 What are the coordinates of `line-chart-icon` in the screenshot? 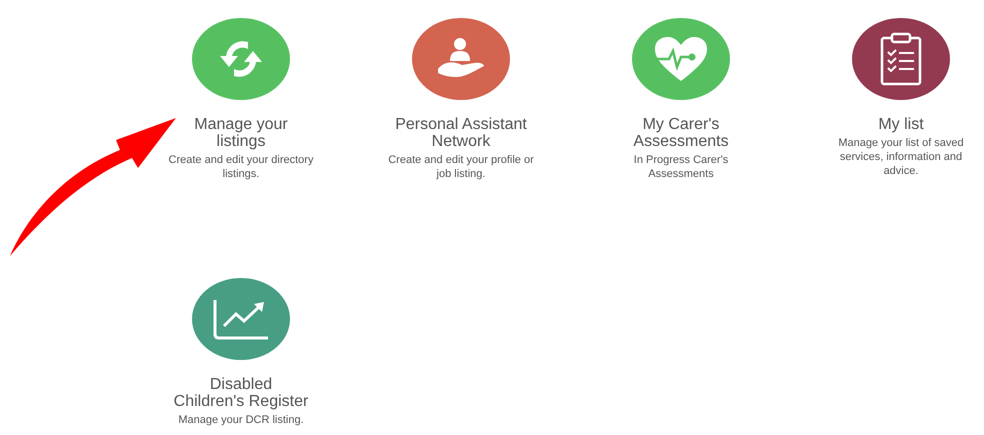 It's located at (241, 319).